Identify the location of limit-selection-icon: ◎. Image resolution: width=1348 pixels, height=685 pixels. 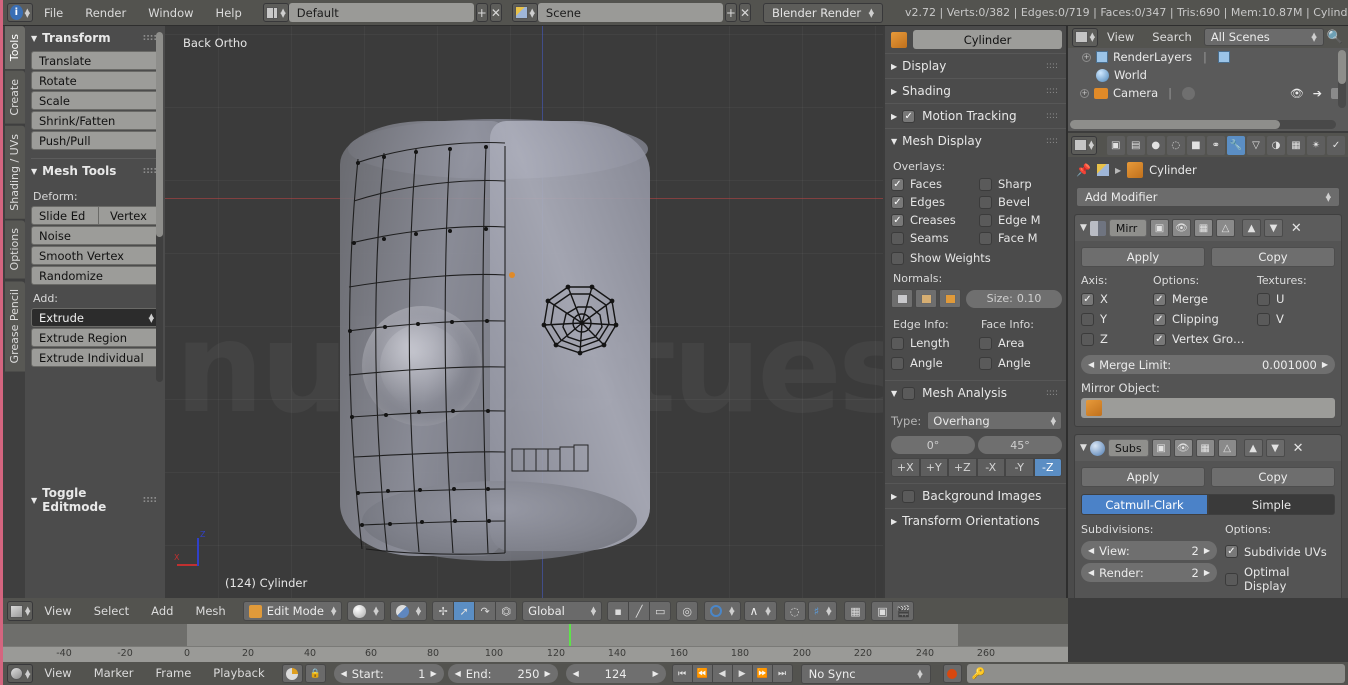
(687, 611).